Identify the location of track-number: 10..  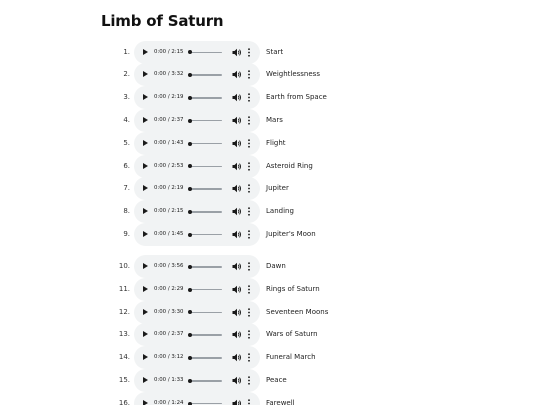
(124, 266).